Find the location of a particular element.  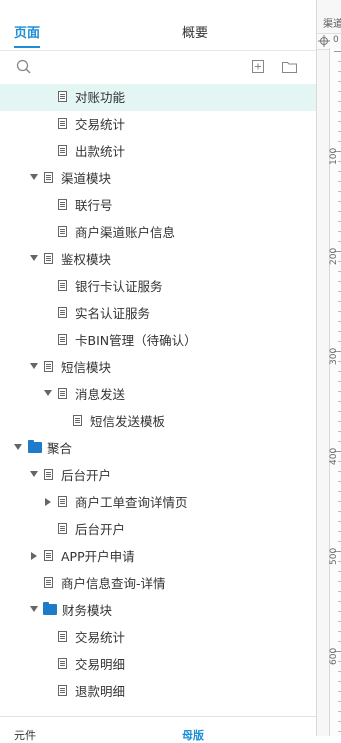

tab-pages: 页面 is located at coordinates (27, 35).